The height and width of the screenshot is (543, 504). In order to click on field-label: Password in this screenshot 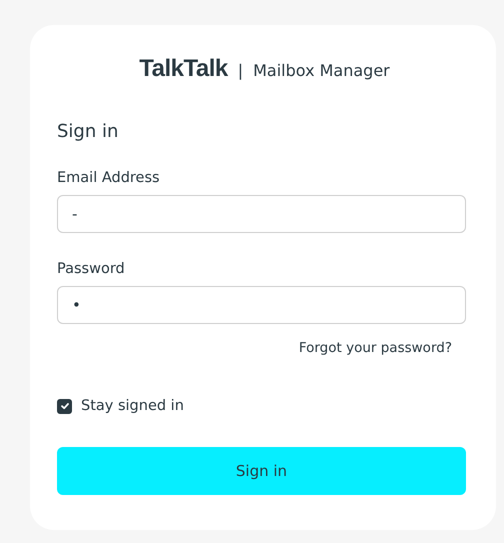, I will do `click(91, 269)`.